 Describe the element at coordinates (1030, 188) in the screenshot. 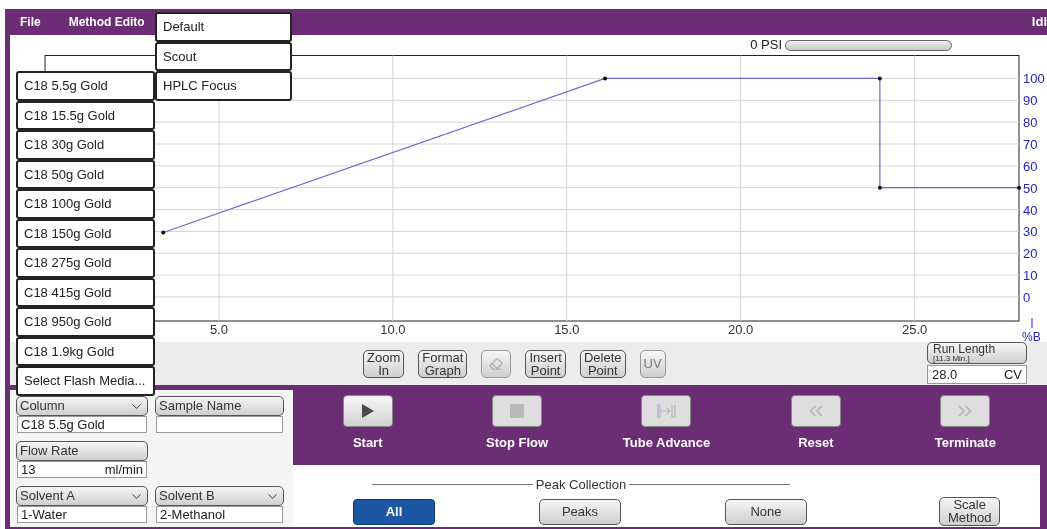

I see `y-tick-label: 50` at that location.